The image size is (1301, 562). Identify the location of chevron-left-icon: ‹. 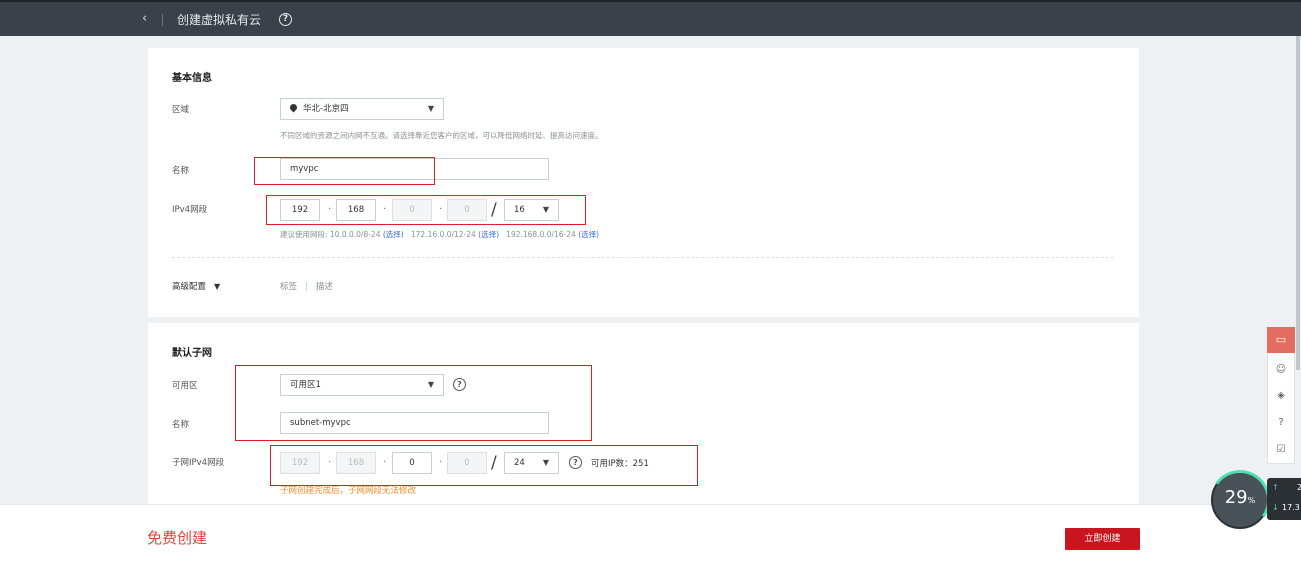
(147, 19).